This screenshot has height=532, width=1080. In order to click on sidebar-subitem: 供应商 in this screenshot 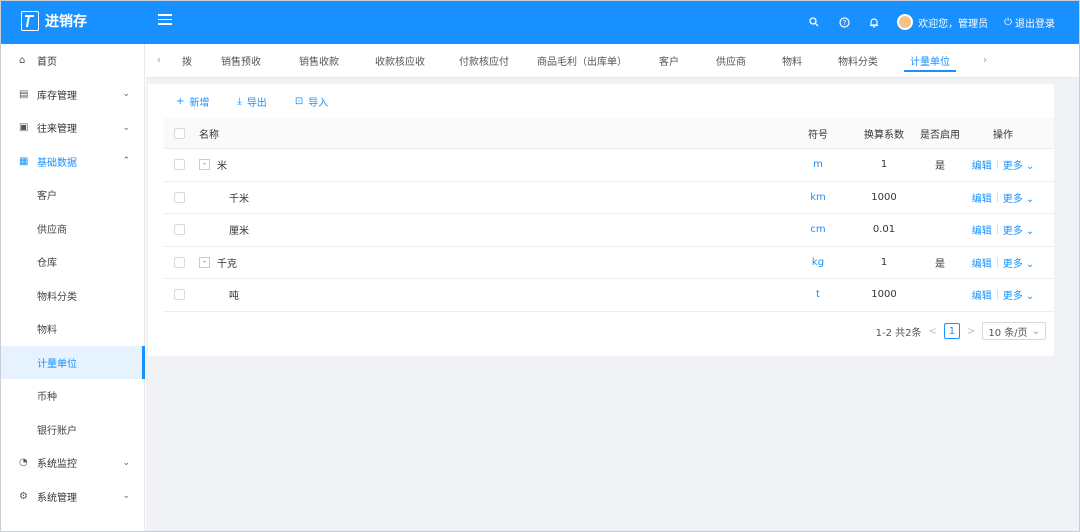, I will do `click(72, 229)`.